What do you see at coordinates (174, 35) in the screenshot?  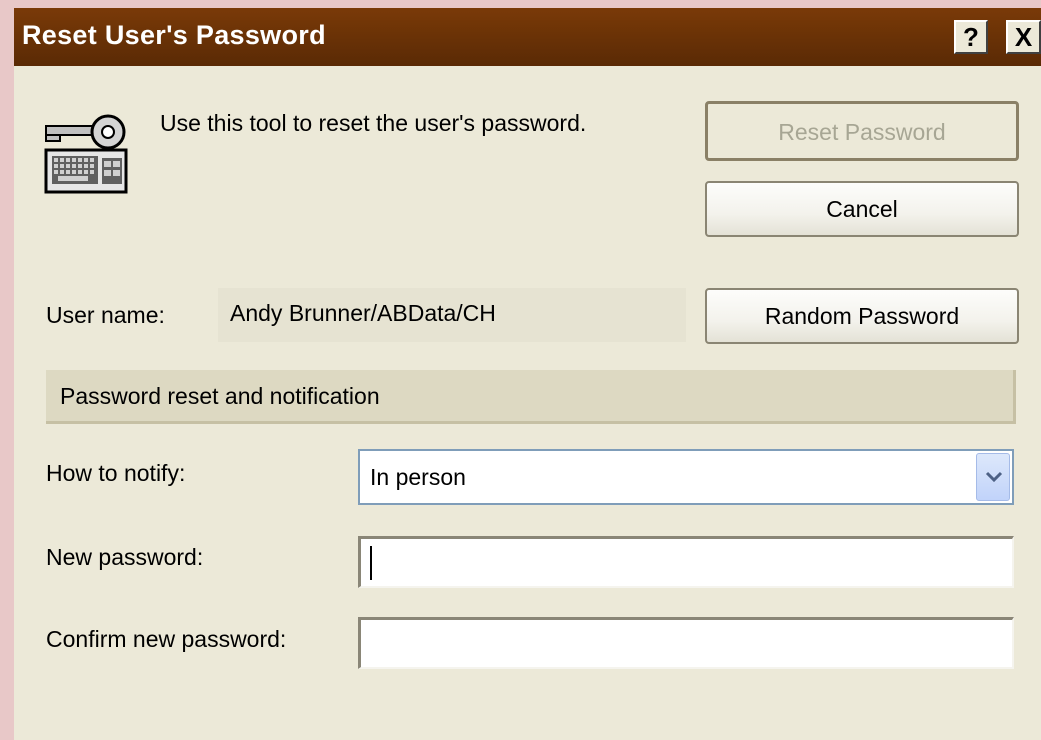 I see `window-title: Reset User's Password` at bounding box center [174, 35].